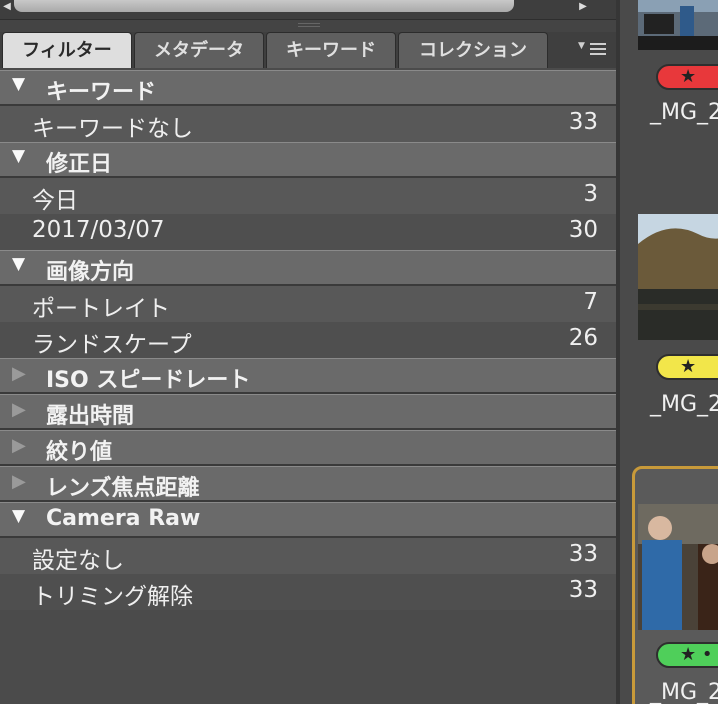  Describe the element at coordinates (101, 92) in the screenshot. I see `section-title: キーワード` at that location.